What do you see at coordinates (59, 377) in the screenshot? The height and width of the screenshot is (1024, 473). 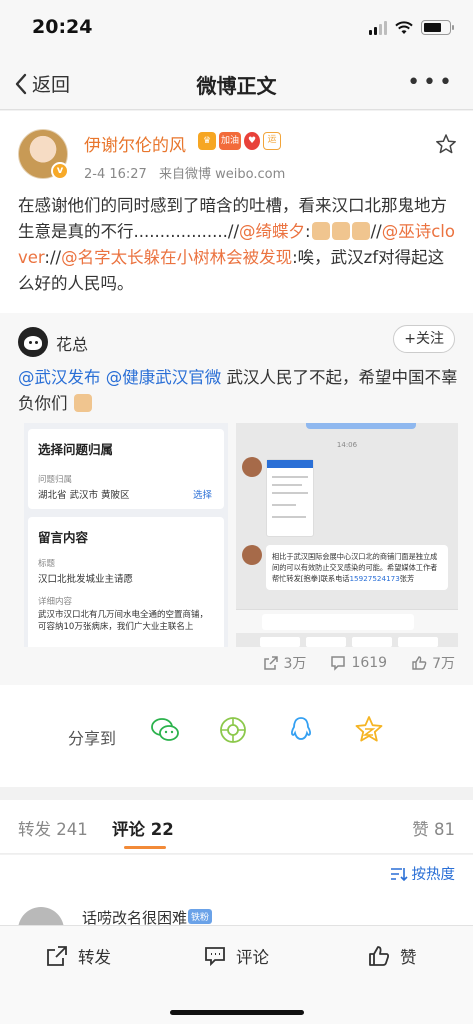 I see `mention-link: @武汉发布` at bounding box center [59, 377].